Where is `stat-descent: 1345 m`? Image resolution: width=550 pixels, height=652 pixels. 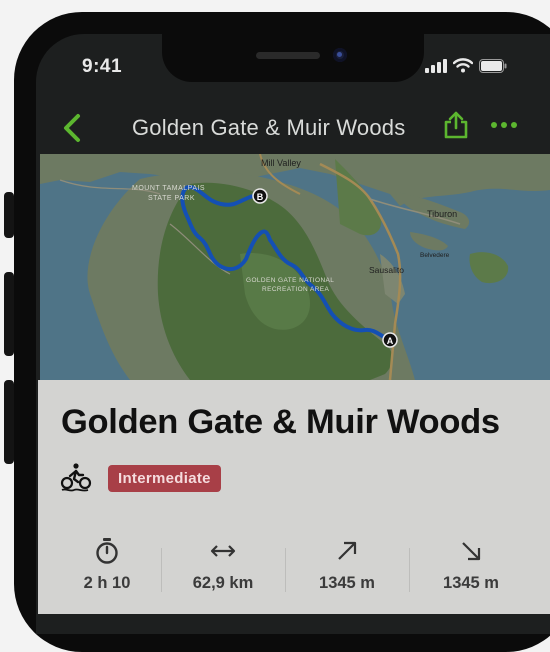 stat-descent: 1345 m is located at coordinates (471, 564).